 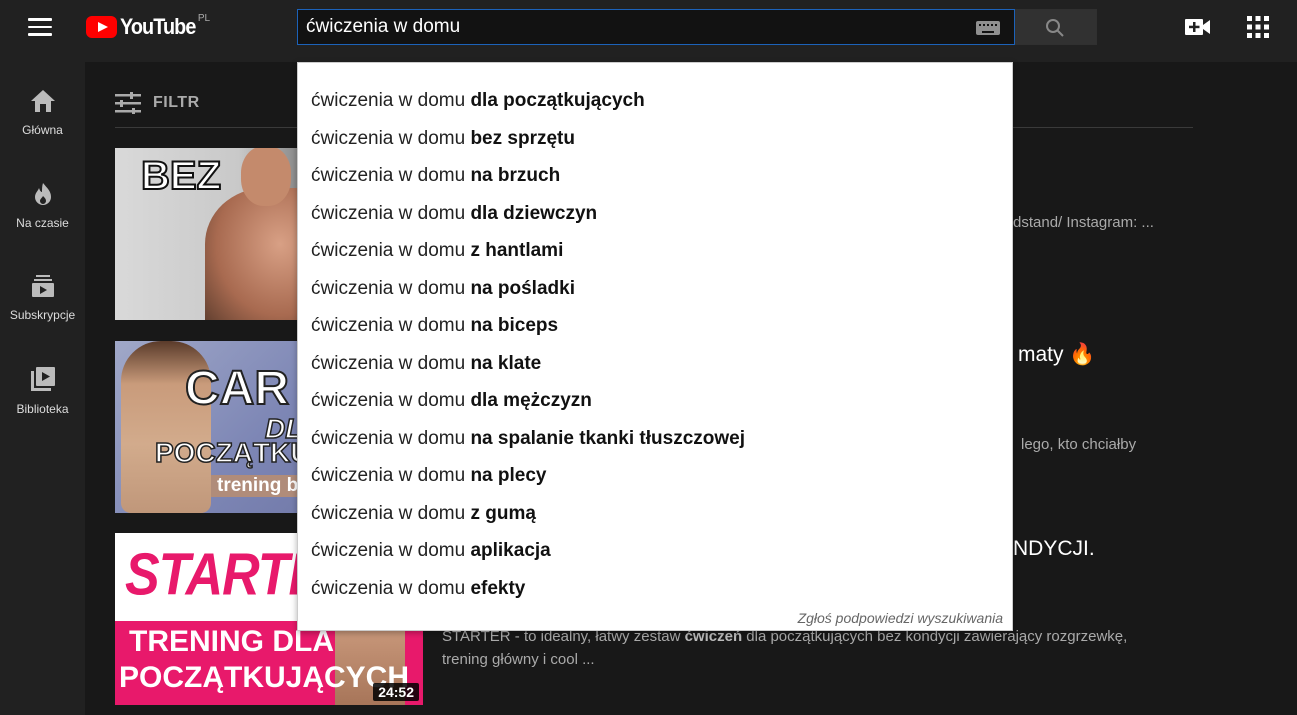 I want to click on suggestion-completion: dla dziewczyn, so click(x=534, y=213).